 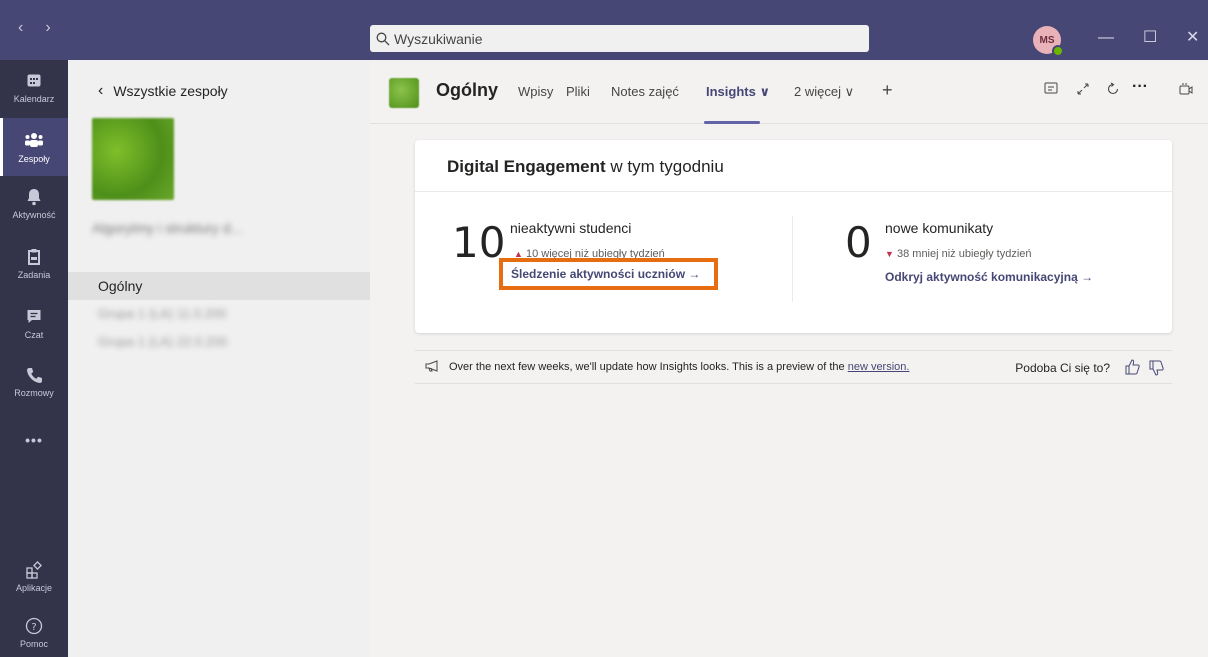 What do you see at coordinates (1140, 87) in the screenshot?
I see `more-options-button: ···` at bounding box center [1140, 87].